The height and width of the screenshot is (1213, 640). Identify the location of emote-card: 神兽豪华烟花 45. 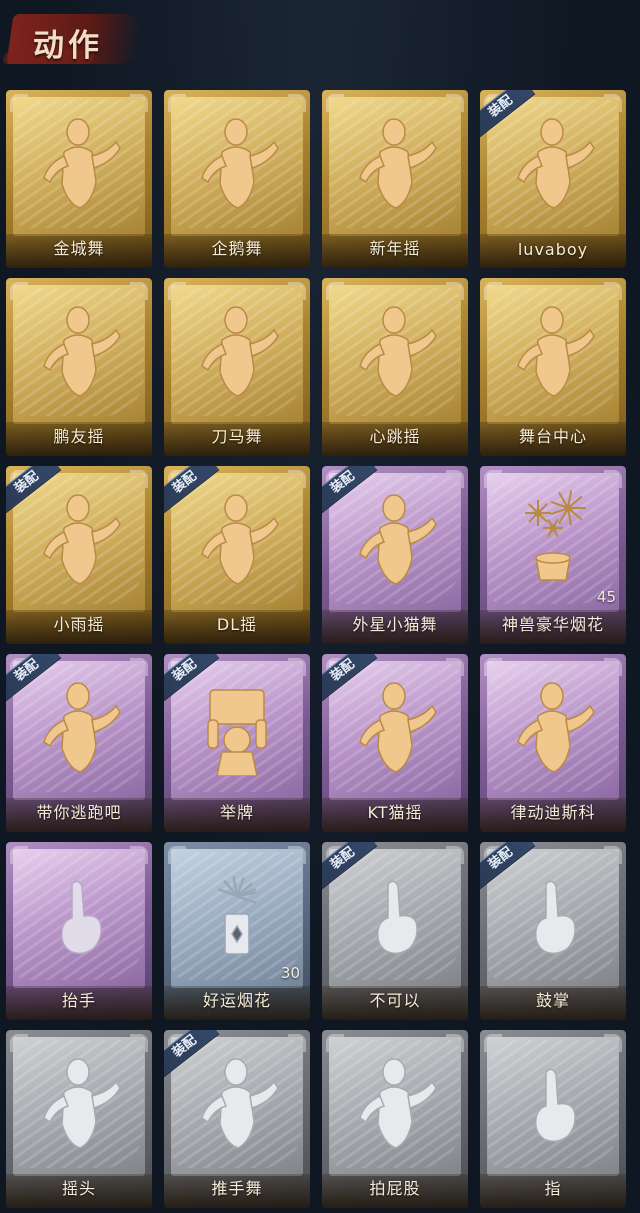
(553, 555).